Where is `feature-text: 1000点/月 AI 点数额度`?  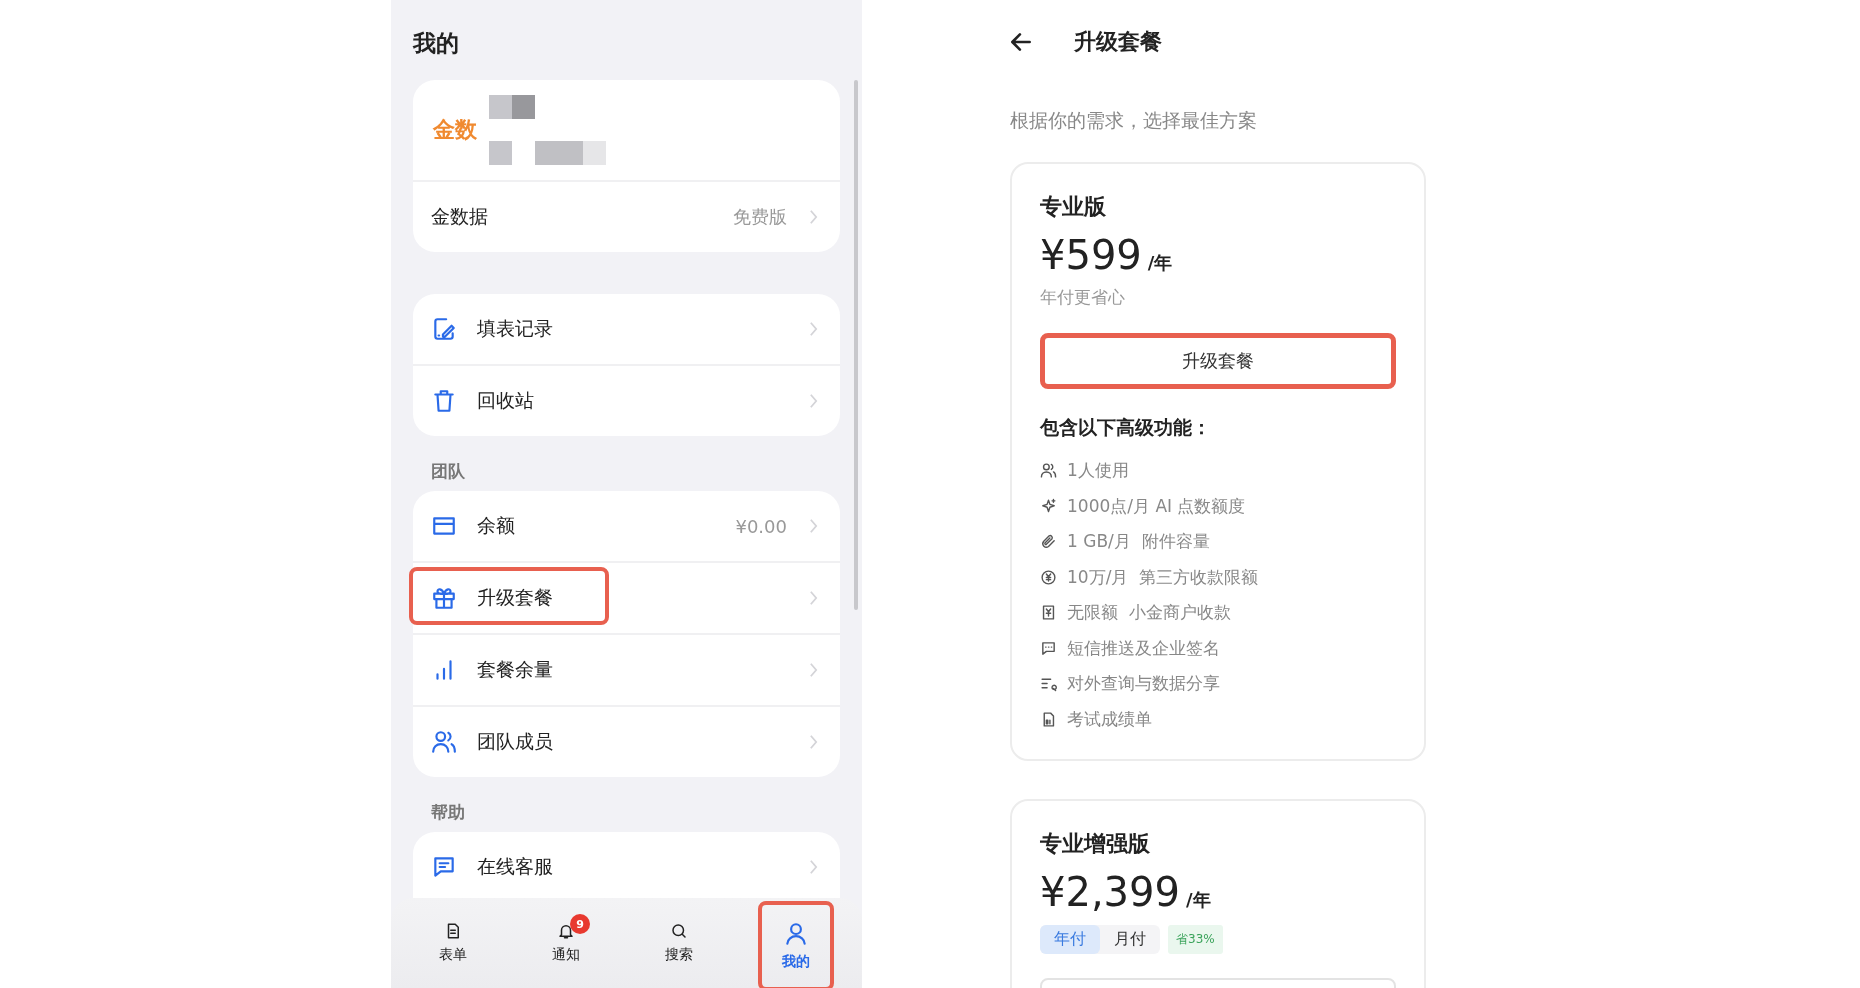
feature-text: 1000点/月 AI 点数额度 is located at coordinates (1156, 506).